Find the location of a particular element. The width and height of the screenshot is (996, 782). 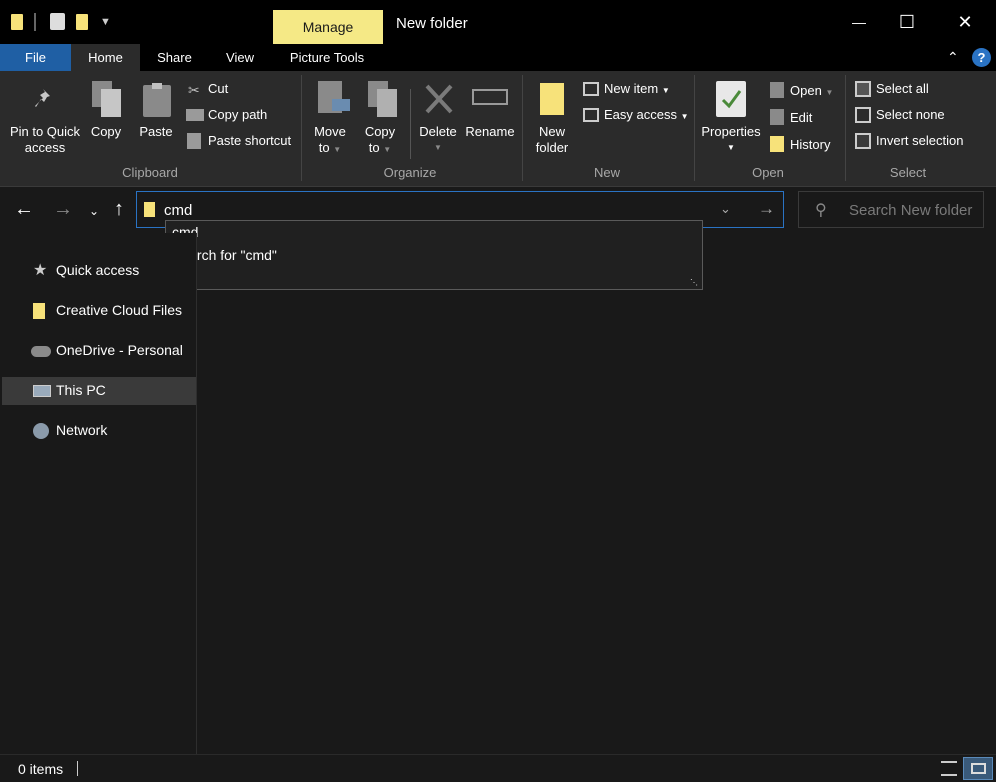

nav-item-network: Network is located at coordinates (99, 431).